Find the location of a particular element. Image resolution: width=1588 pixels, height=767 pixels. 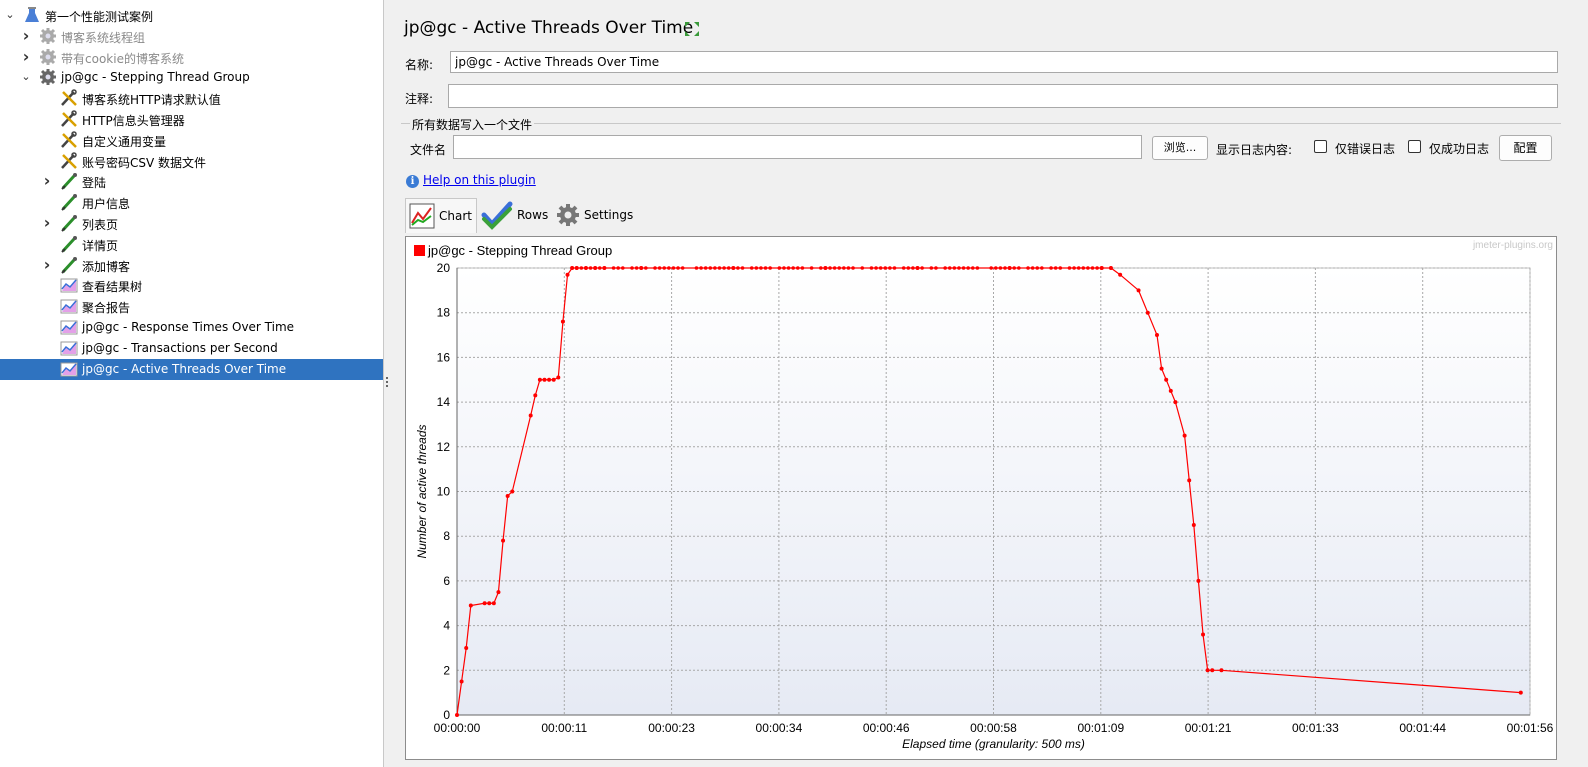

comment-field is located at coordinates (1003, 96).